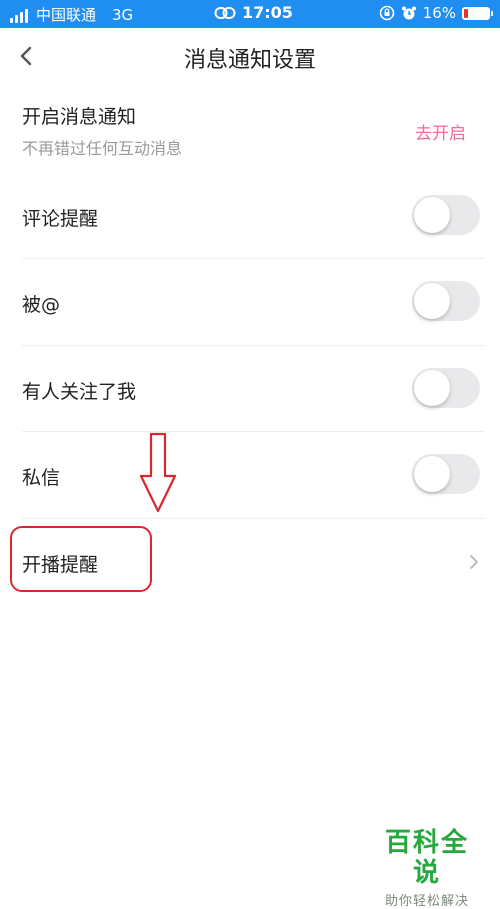  What do you see at coordinates (253, 215) in the screenshot?
I see `setting-row-comment: 评论提醒` at bounding box center [253, 215].